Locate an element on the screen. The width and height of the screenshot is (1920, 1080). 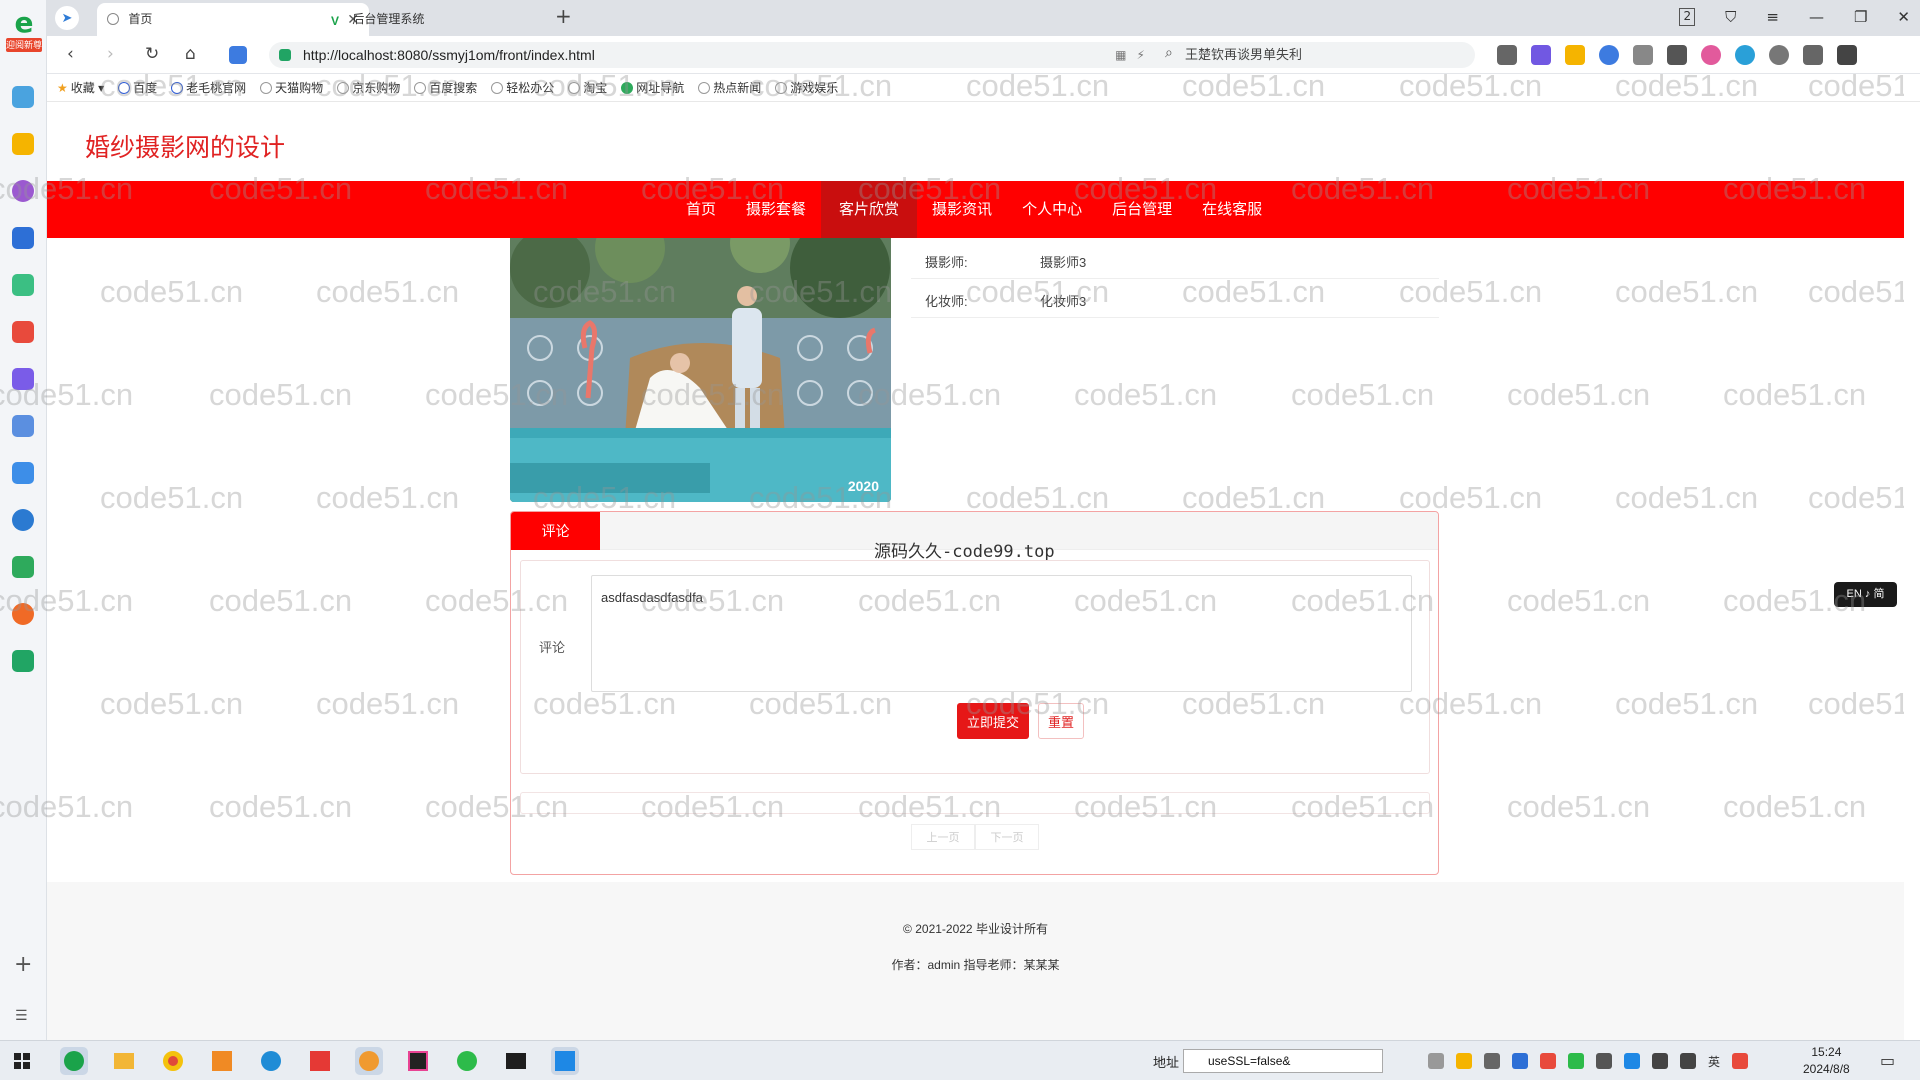
reset-button: 重置 is located at coordinates (1061, 721).